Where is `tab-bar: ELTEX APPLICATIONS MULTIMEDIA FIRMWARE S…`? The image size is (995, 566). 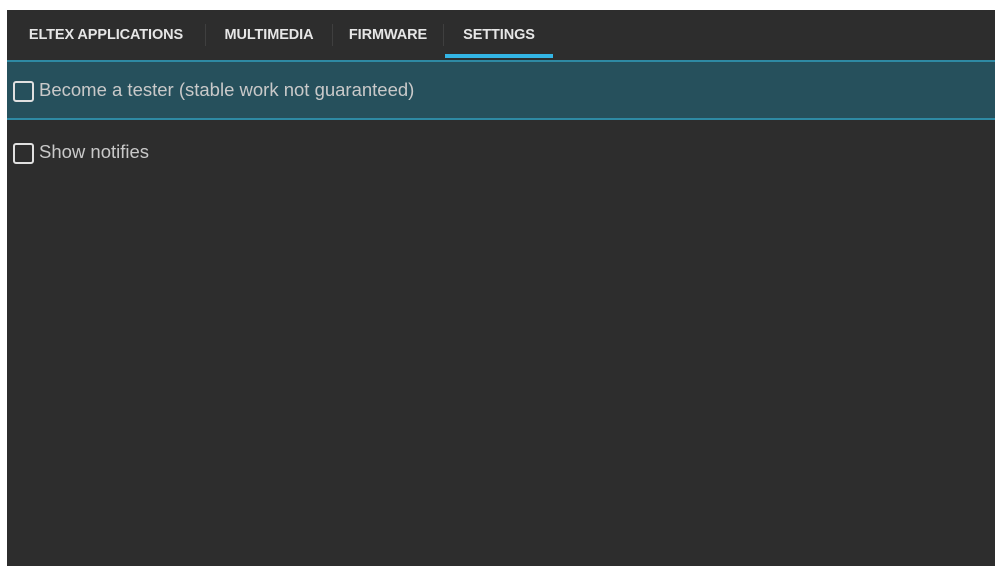
tab-bar: ELTEX APPLICATIONS MULTIMEDIA FIRMWARE S… is located at coordinates (501, 34).